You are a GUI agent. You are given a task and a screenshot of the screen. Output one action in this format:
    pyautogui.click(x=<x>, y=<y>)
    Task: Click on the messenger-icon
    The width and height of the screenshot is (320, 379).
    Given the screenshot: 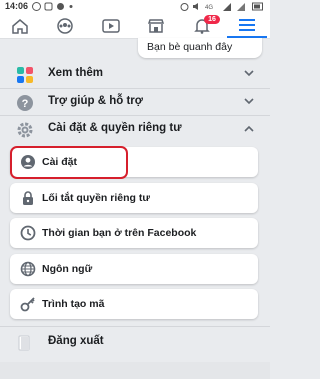 What is the action you would take?
    pyautogui.click(x=36, y=6)
    